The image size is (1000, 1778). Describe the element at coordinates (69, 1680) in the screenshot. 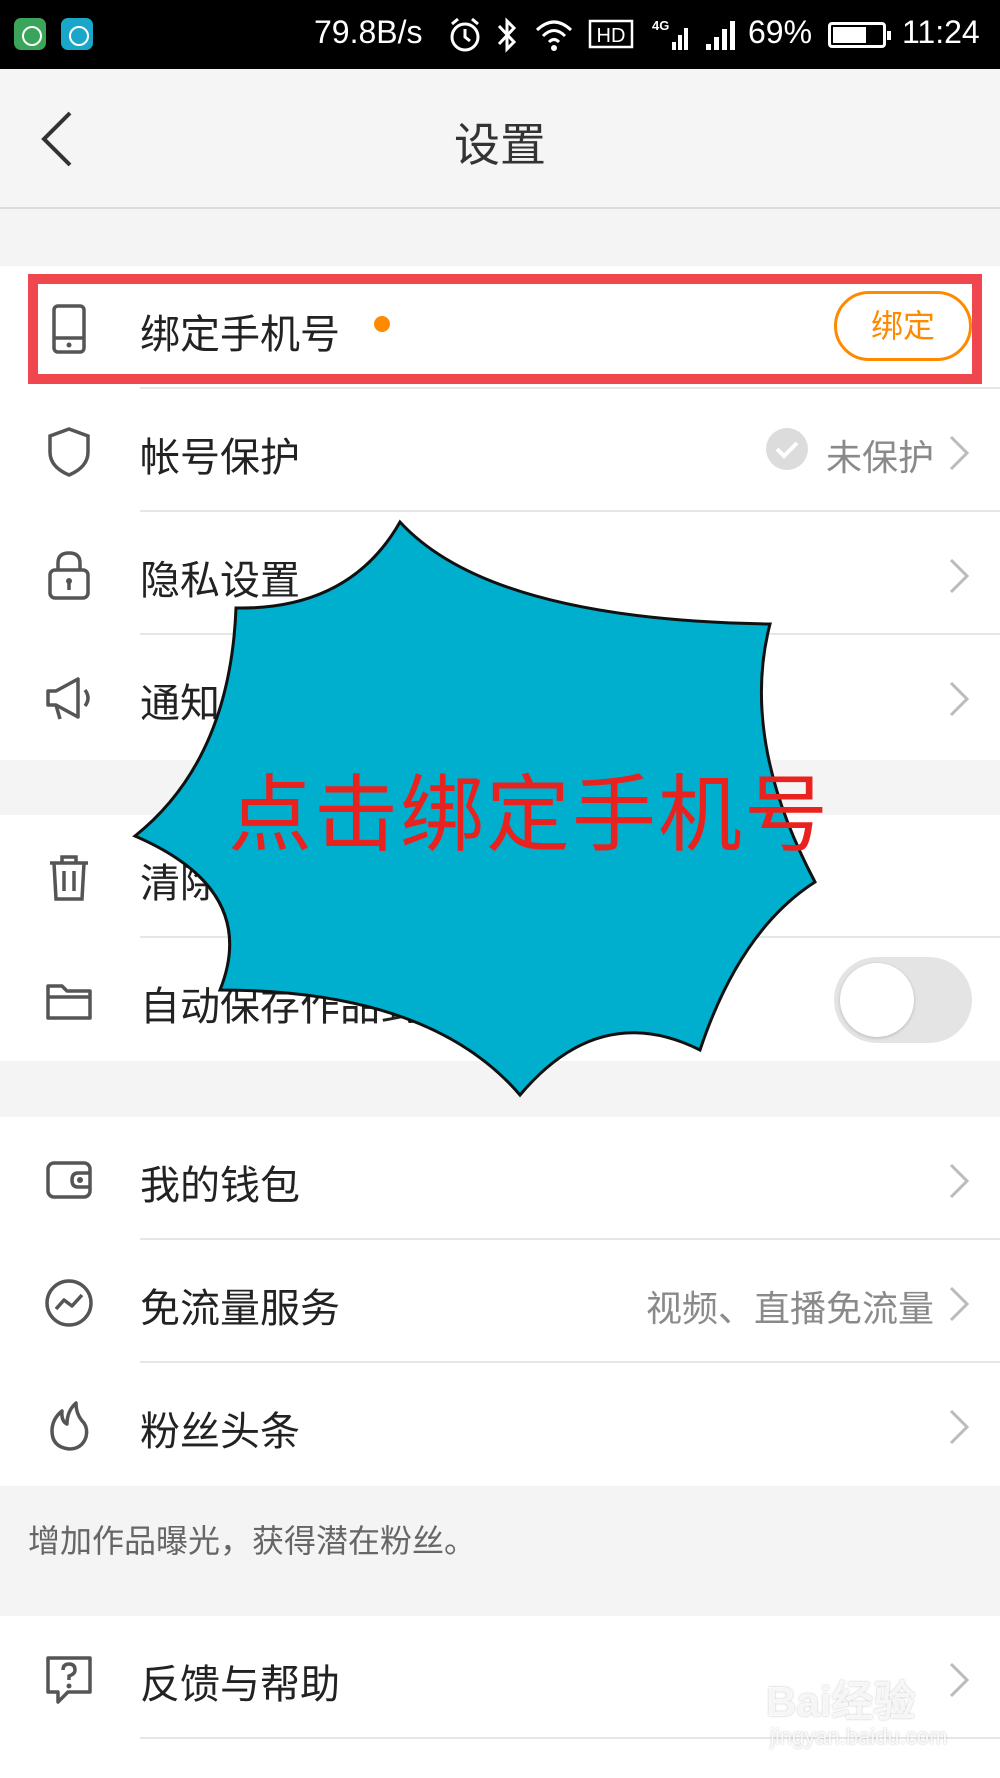

I see `question-icon` at that location.